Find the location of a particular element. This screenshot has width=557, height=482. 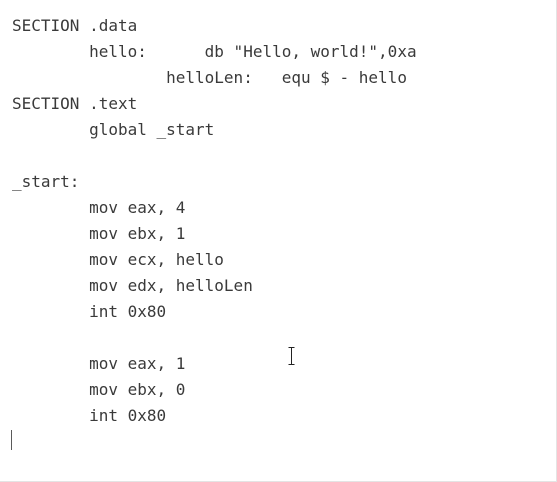

code-line: hello: db "Hello, world!",0xa is located at coordinates (214, 51).